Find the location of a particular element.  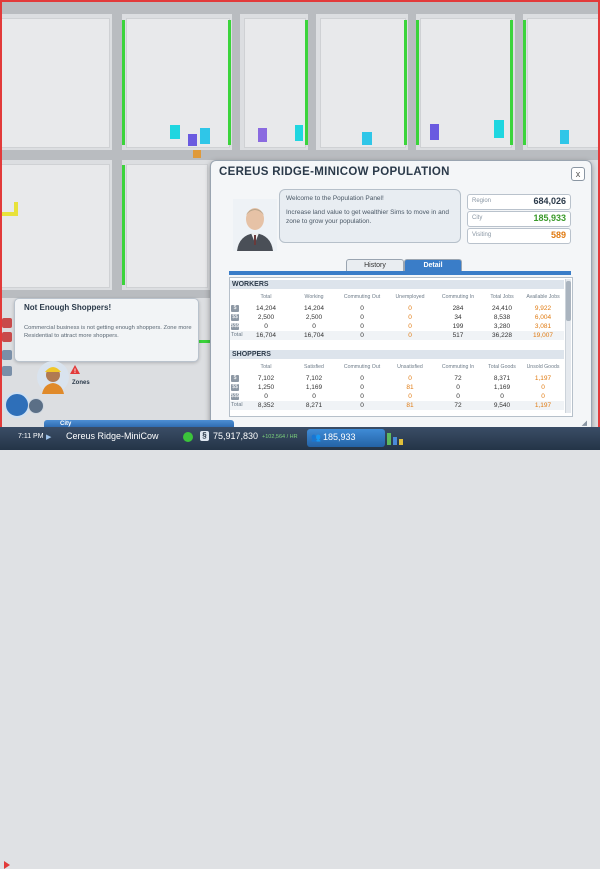

workers-col-header: Working is located at coordinates (314, 296).